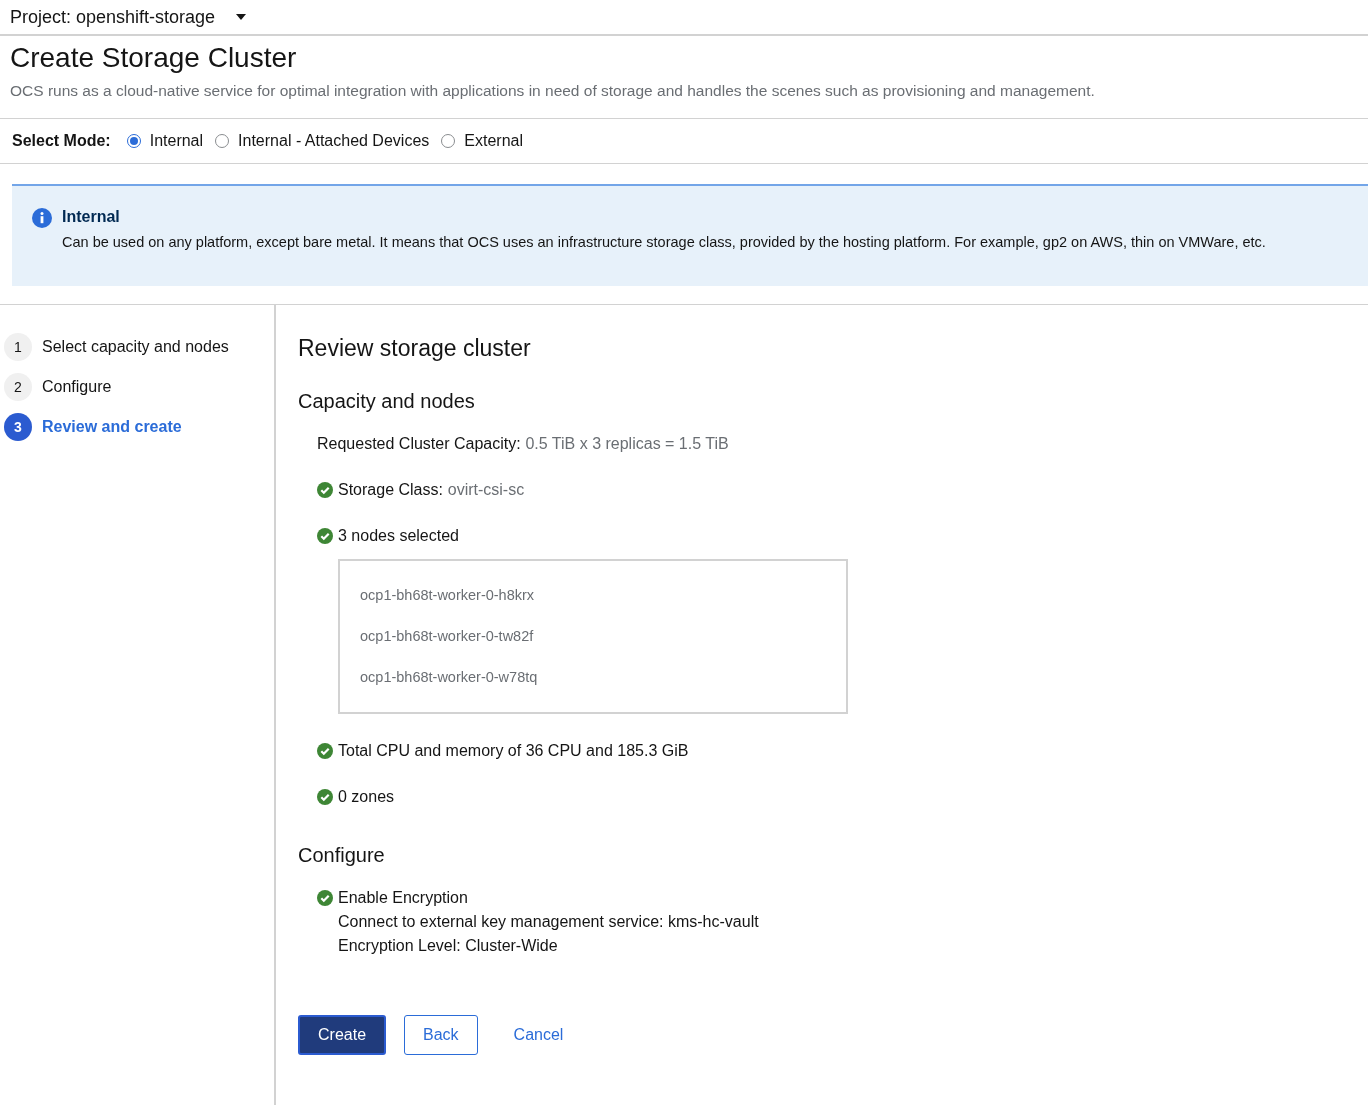 This screenshot has height=1106, width=1368. What do you see at coordinates (523, 444) in the screenshot?
I see `review-item-text: Requested Cluster Capacity: 0.5 TiB x 3 replicas = 1.5 TiB` at bounding box center [523, 444].